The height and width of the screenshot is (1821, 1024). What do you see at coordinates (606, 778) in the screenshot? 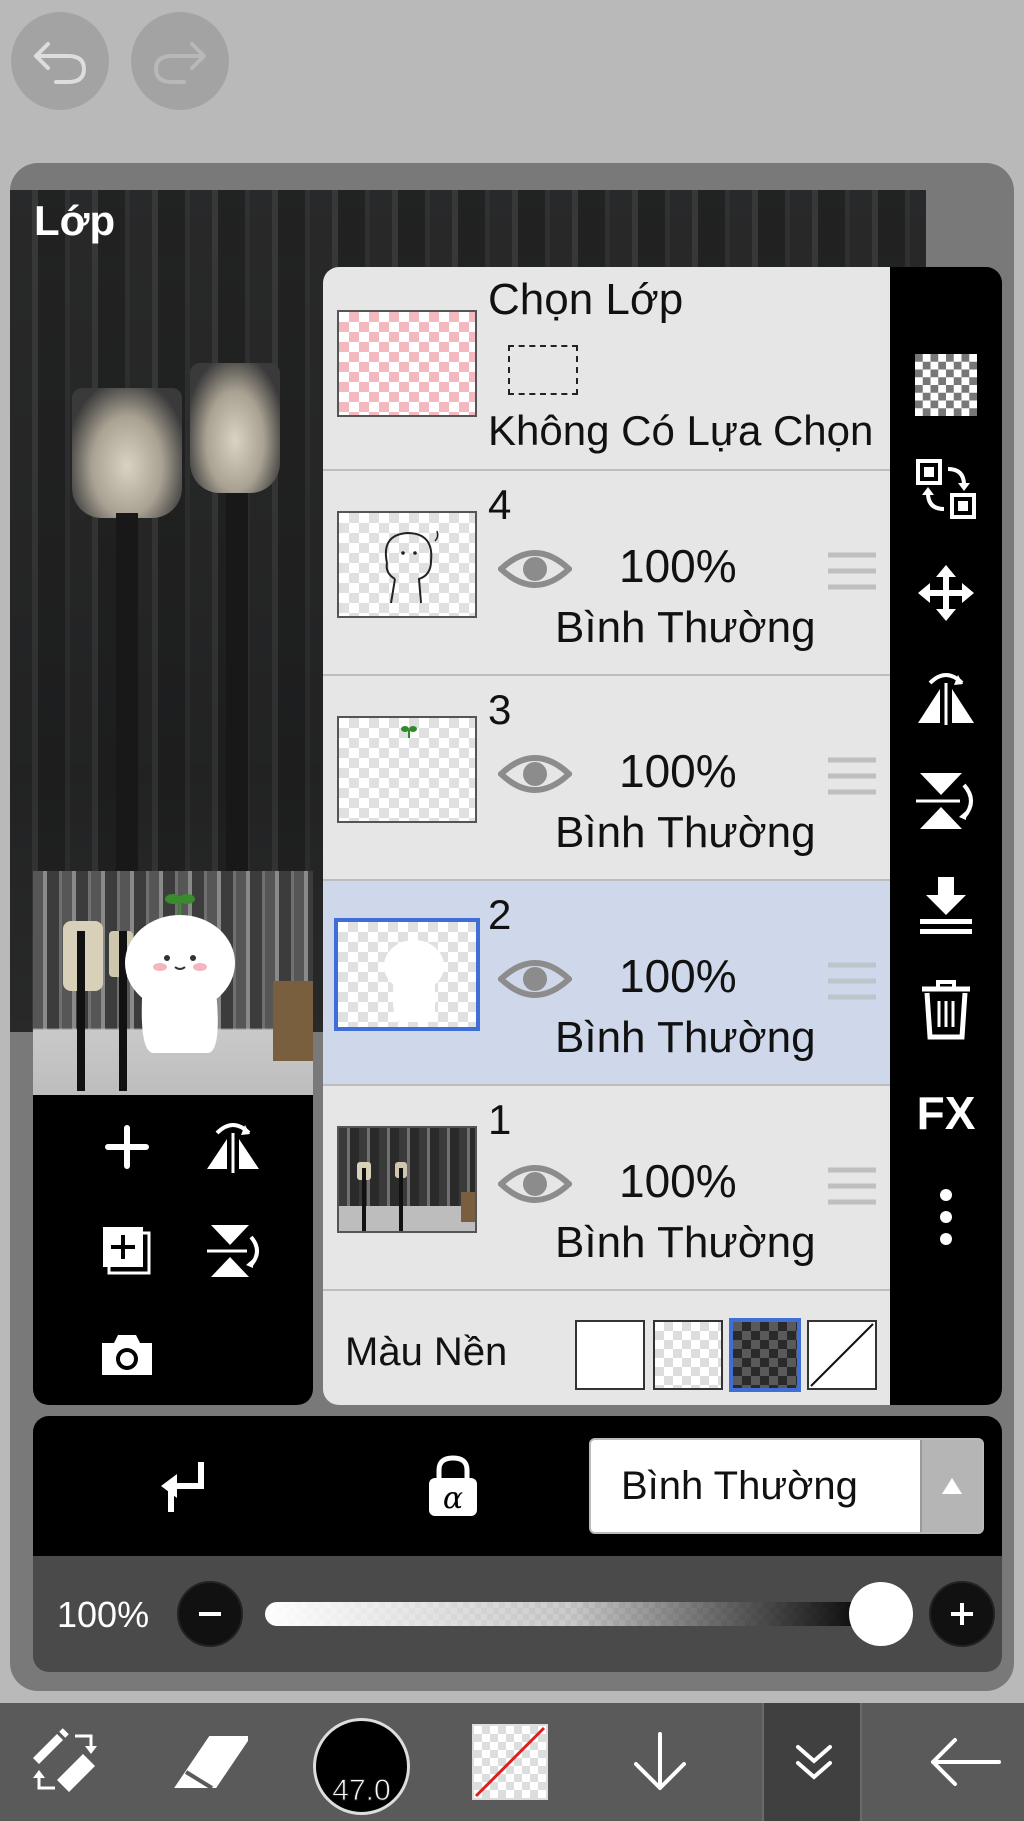
I see `layer-row-3: 3 100% Bình Thường` at bounding box center [606, 778].